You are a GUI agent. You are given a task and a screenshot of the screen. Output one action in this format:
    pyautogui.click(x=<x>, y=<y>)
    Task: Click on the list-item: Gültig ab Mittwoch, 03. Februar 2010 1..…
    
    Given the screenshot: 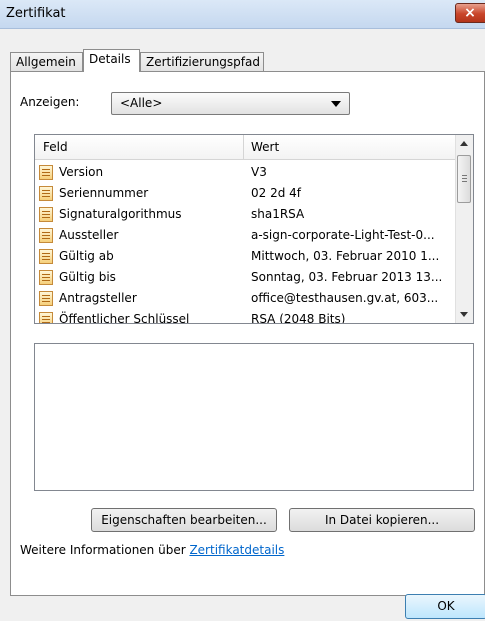 What is the action you would take?
    pyautogui.click(x=245, y=257)
    